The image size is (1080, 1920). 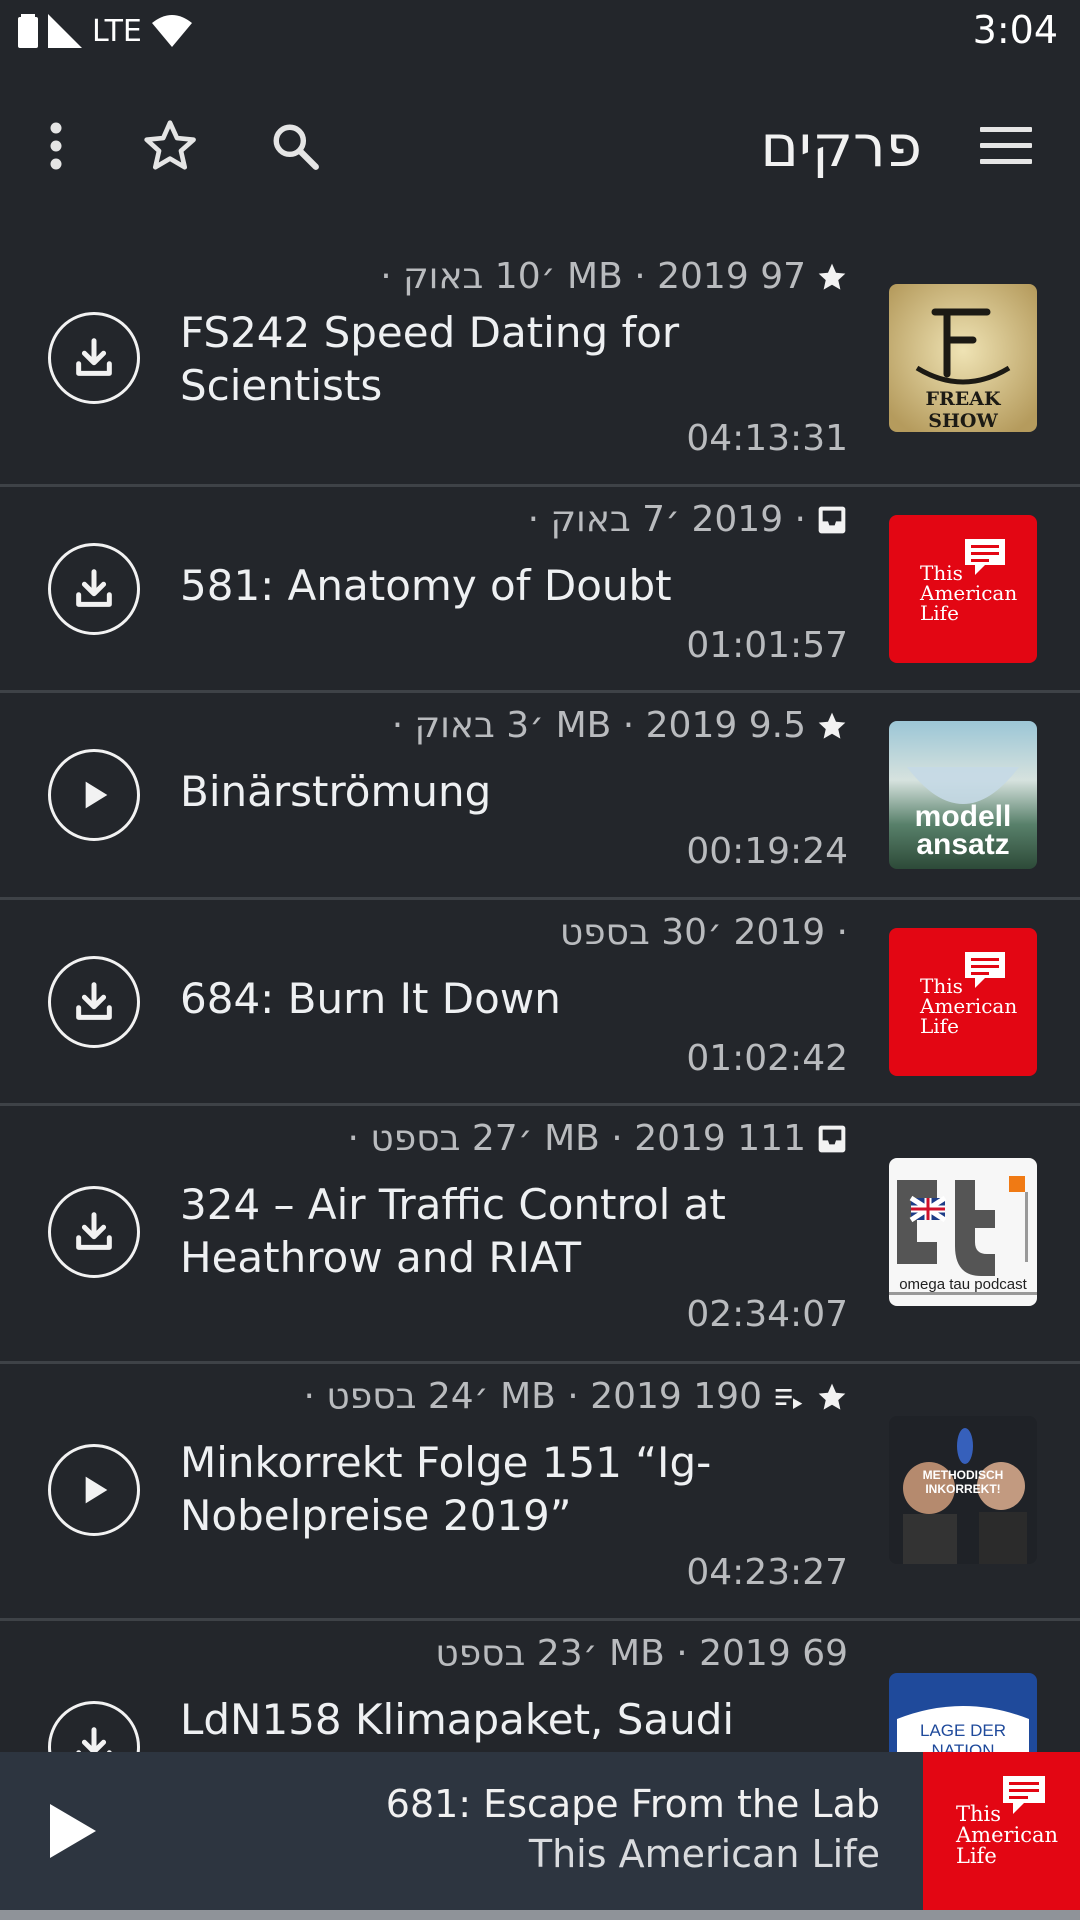 What do you see at coordinates (430, 359) in the screenshot?
I see `episode-title: FS242 Speed Dating for Scientists` at bounding box center [430, 359].